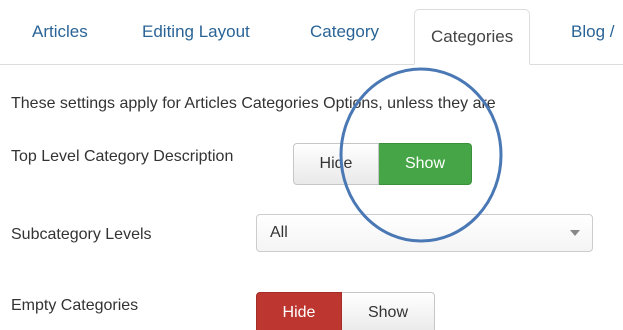  Describe the element at coordinates (388, 311) in the screenshot. I see `empty-categories-show-button: Show` at that location.